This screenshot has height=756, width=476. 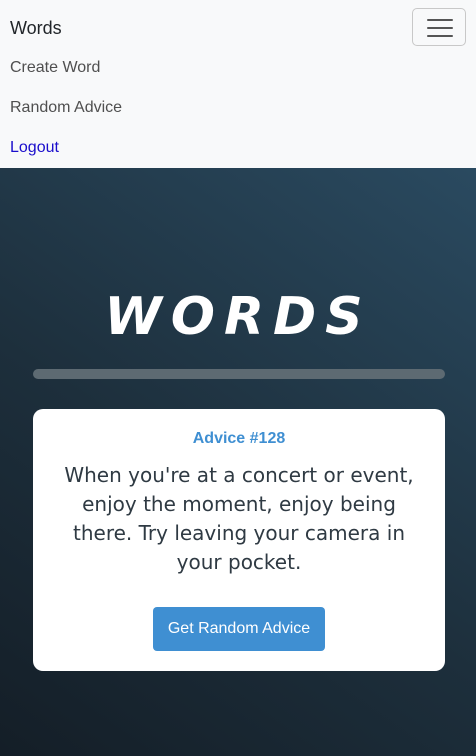 What do you see at coordinates (239, 629) in the screenshot?
I see `get-random-advice-button: Get Random Advice` at bounding box center [239, 629].